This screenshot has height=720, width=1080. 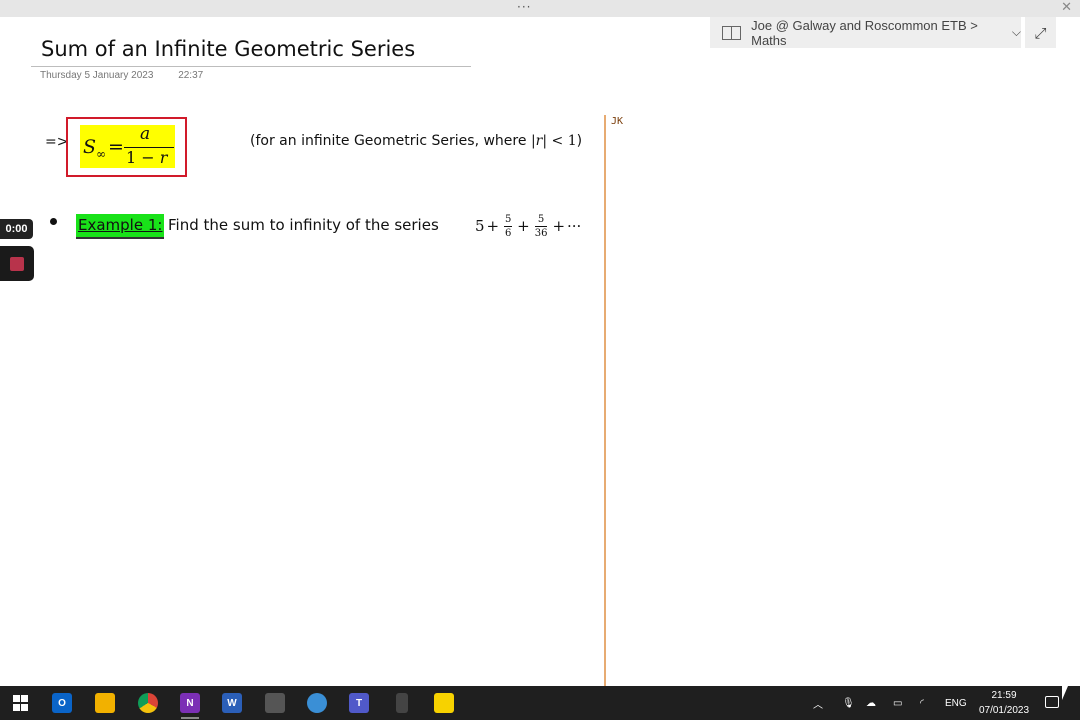 What do you see at coordinates (1052, 702) in the screenshot?
I see `notifications-icon` at bounding box center [1052, 702].